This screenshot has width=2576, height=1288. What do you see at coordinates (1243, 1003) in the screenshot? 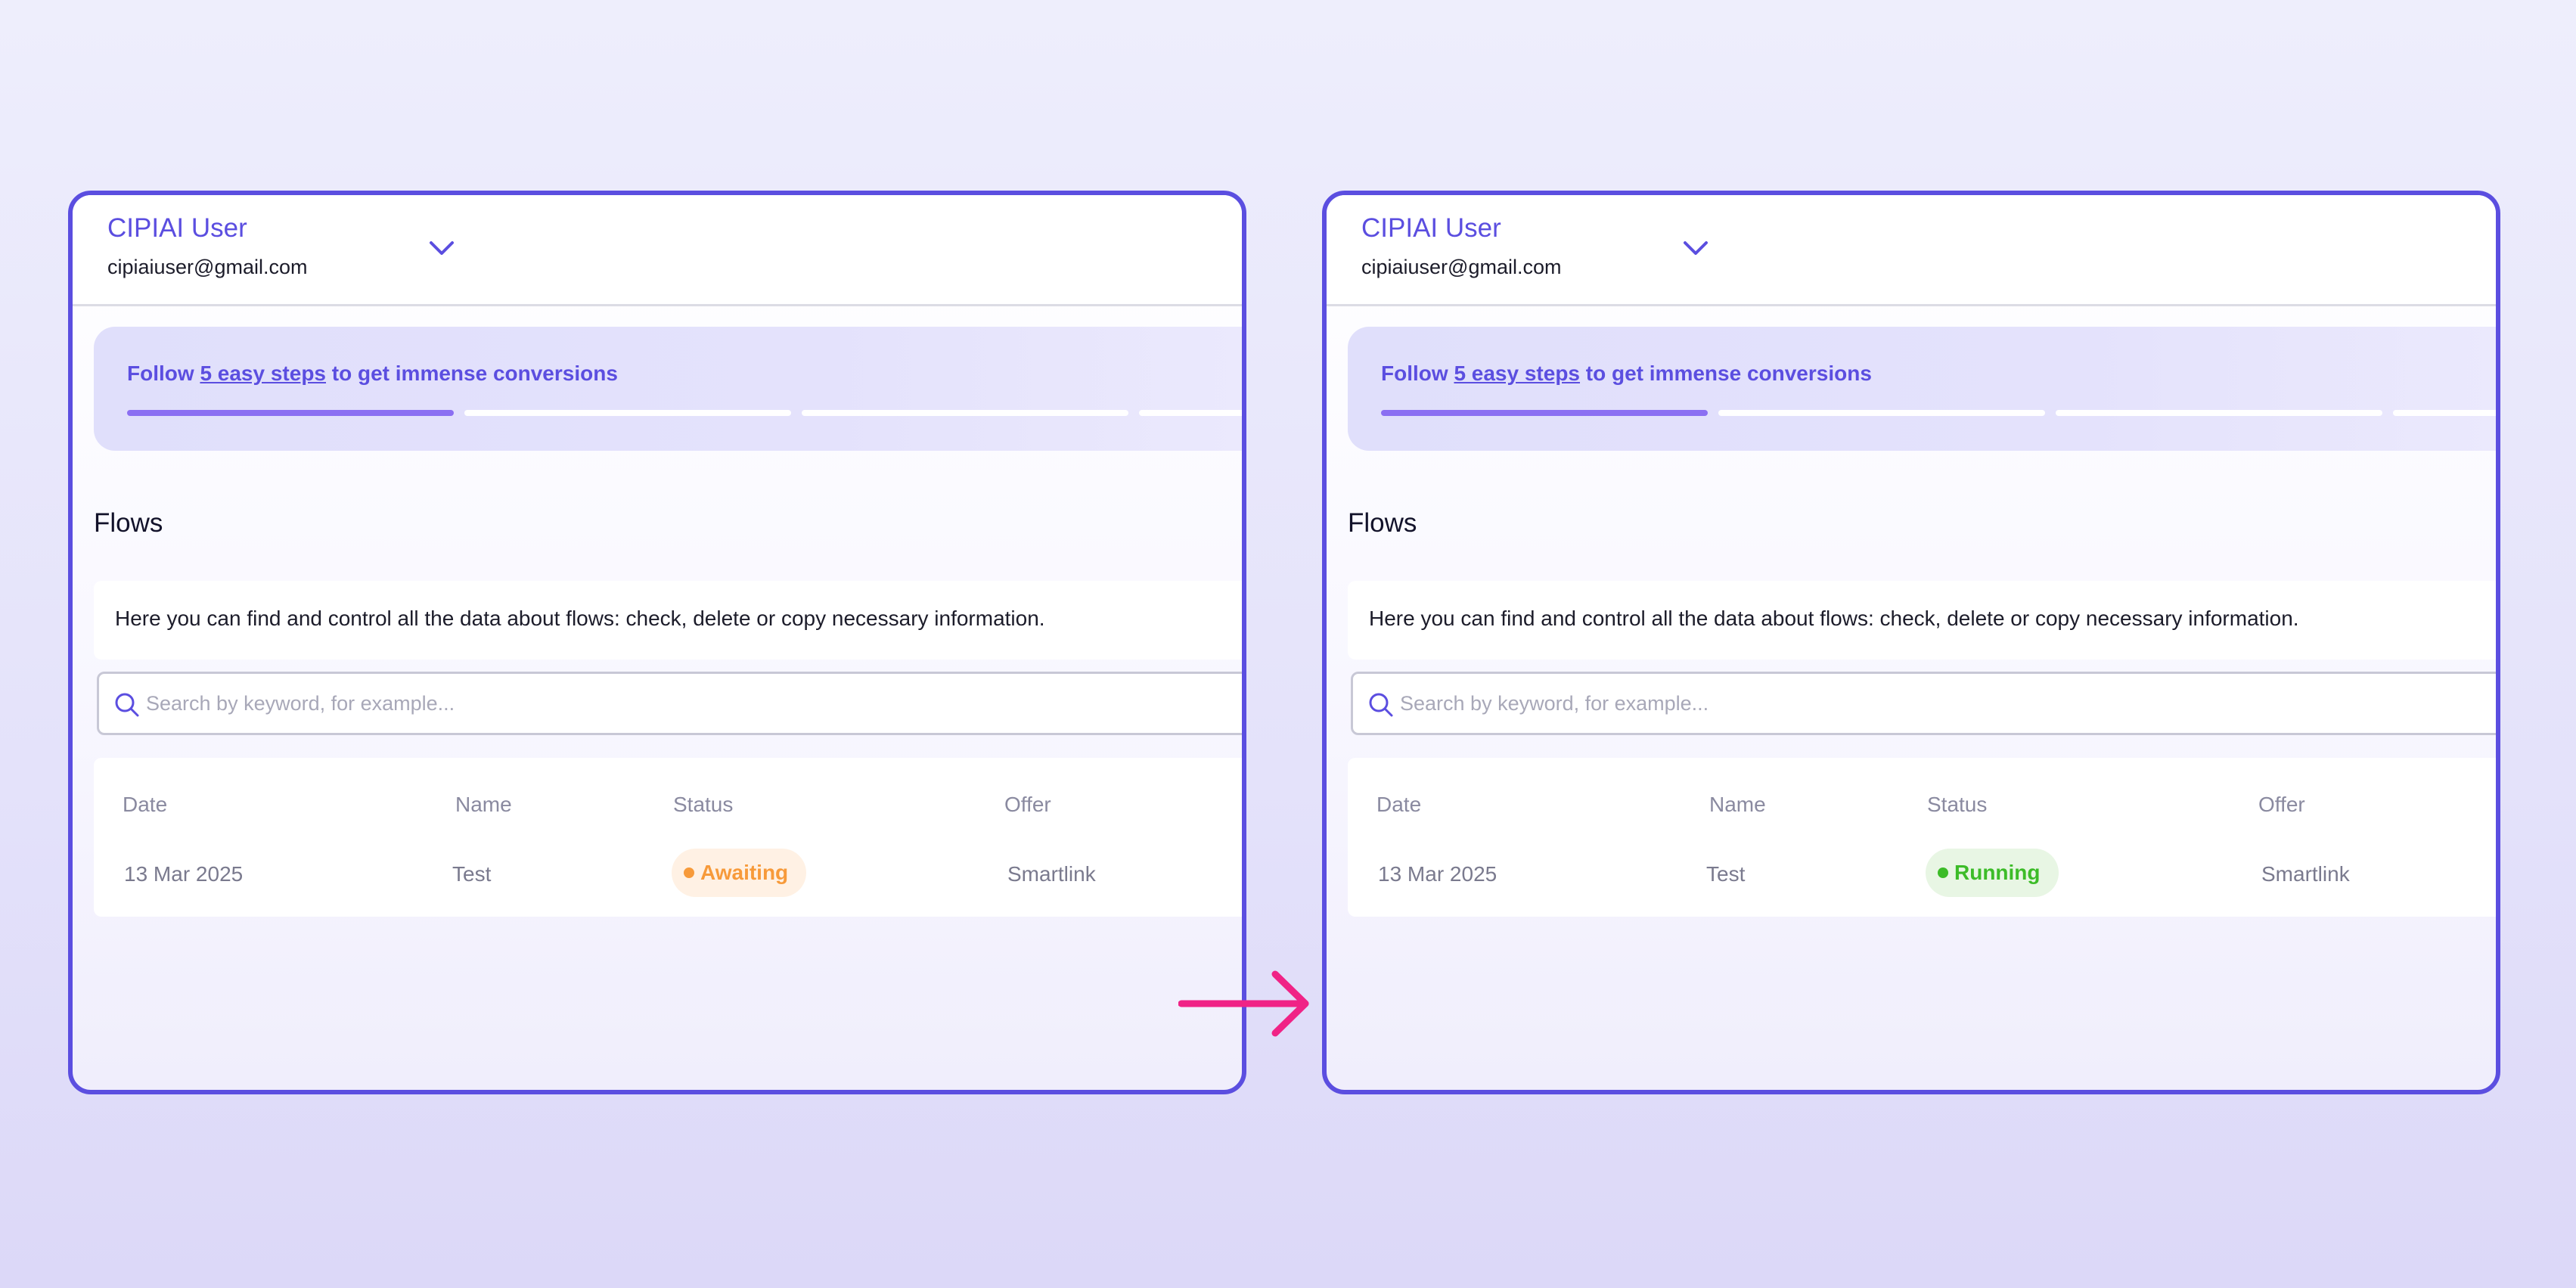
I see `arrow-right-icon` at bounding box center [1243, 1003].